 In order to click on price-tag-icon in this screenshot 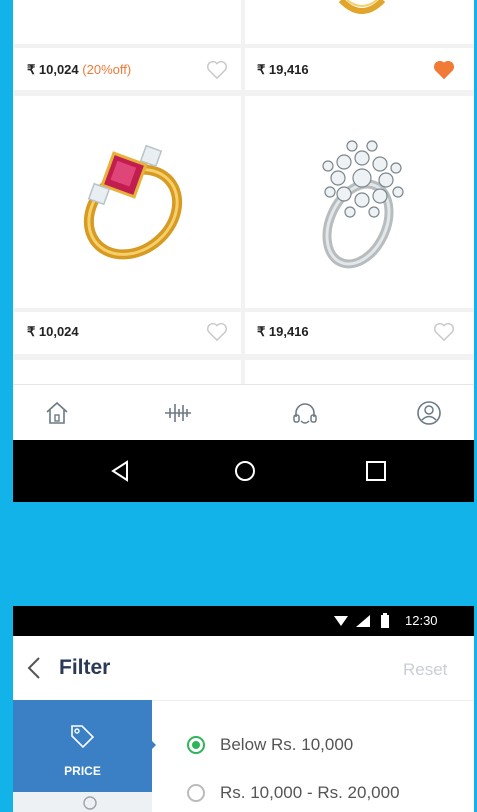, I will do `click(83, 737)`.